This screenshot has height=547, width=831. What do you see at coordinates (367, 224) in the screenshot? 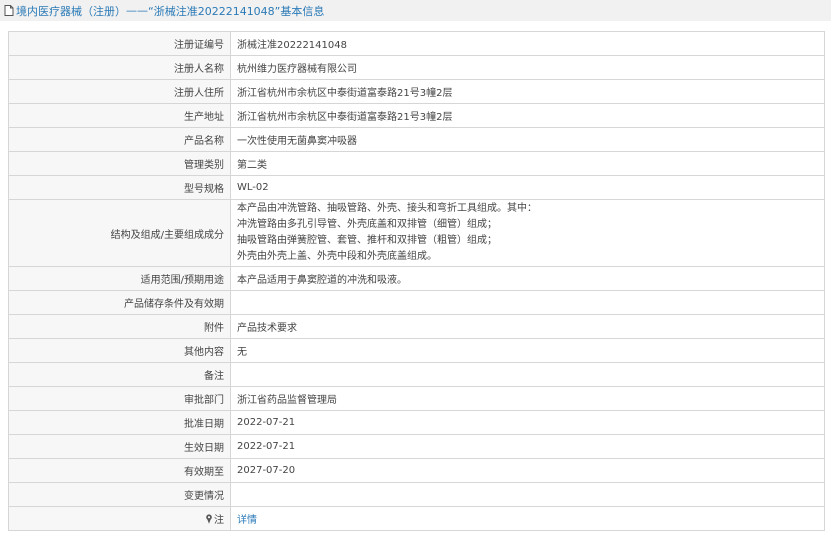
I see `structure-line: 冲洗管路由多孔引导管、外壳底盖和双排管（细管）组成；` at bounding box center [367, 224].